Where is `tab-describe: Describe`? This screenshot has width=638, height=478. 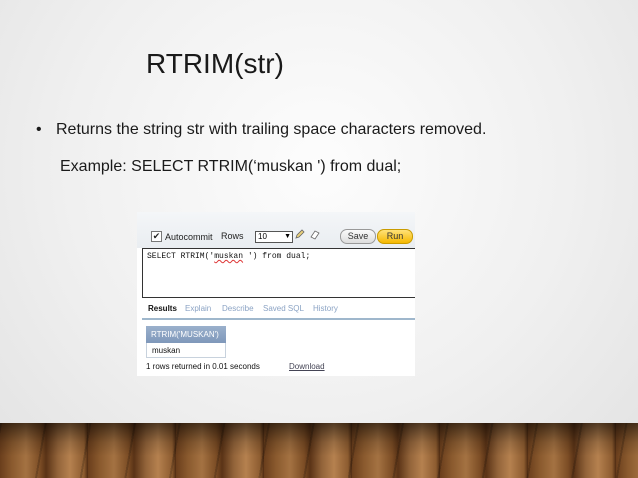
tab-describe: Describe is located at coordinates (238, 308).